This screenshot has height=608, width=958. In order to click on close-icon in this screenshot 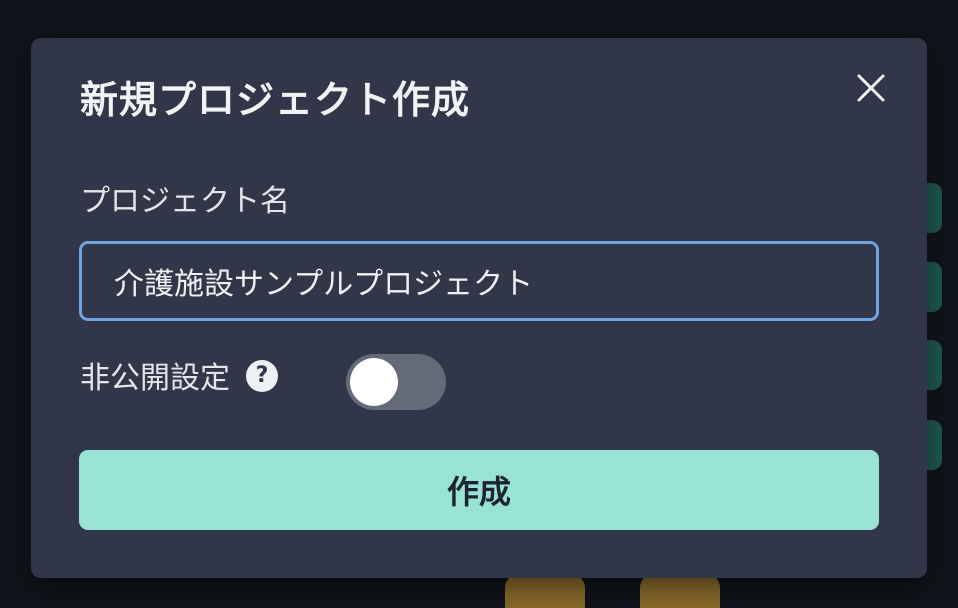, I will do `click(871, 88)`.